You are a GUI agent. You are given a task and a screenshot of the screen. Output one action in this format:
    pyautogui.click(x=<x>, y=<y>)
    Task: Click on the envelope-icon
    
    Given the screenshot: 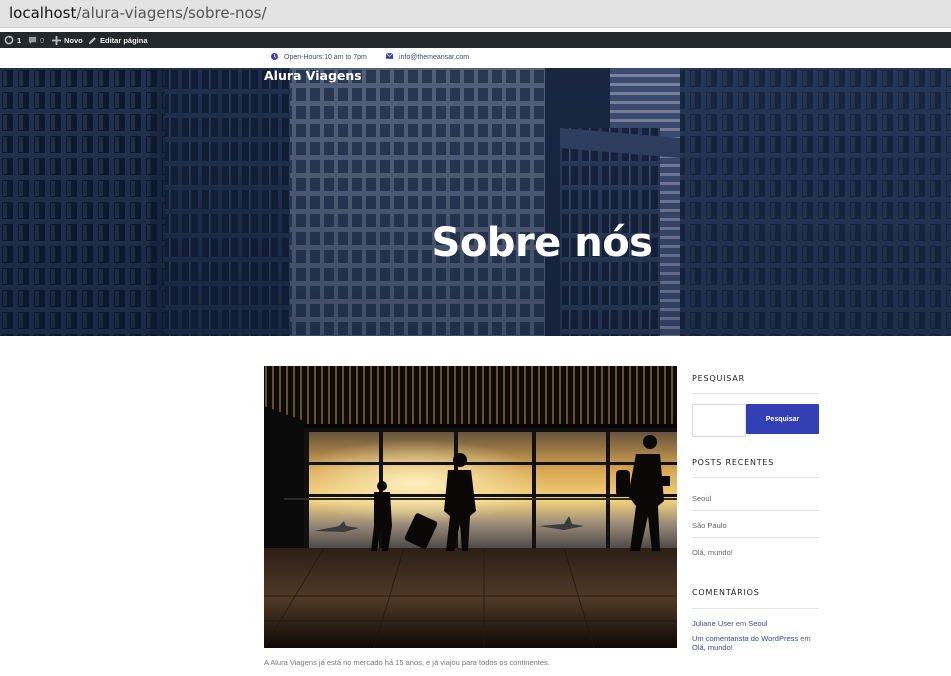 What is the action you would take?
    pyautogui.click(x=392, y=56)
    